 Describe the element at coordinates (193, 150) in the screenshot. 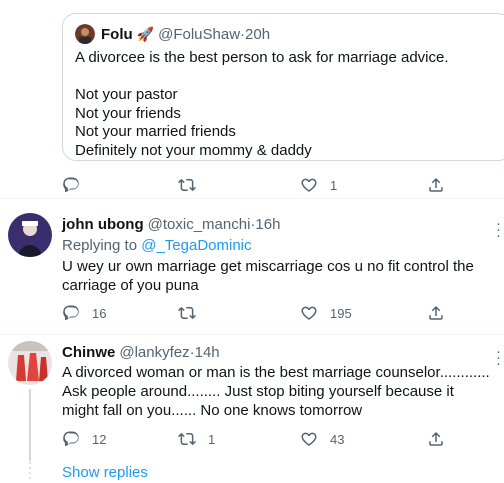

I see `quote-line: Definitely not your mommy & daddy` at that location.